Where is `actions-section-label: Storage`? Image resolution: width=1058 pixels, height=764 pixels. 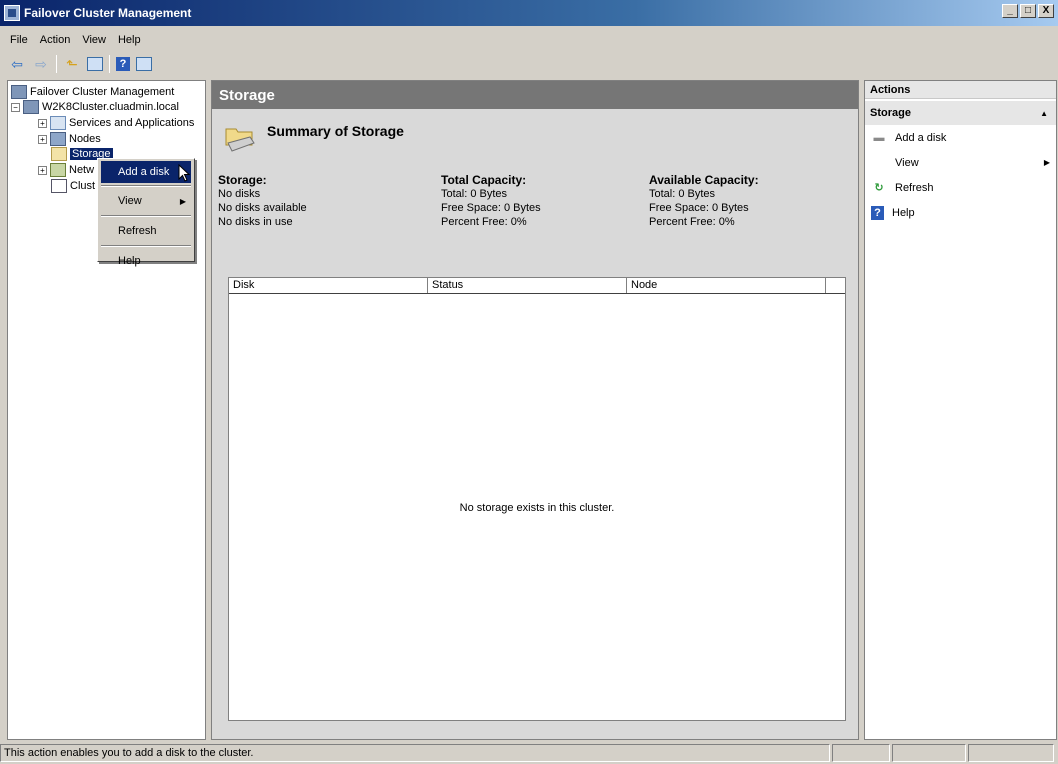
actions-section-label: Storage is located at coordinates (890, 113).